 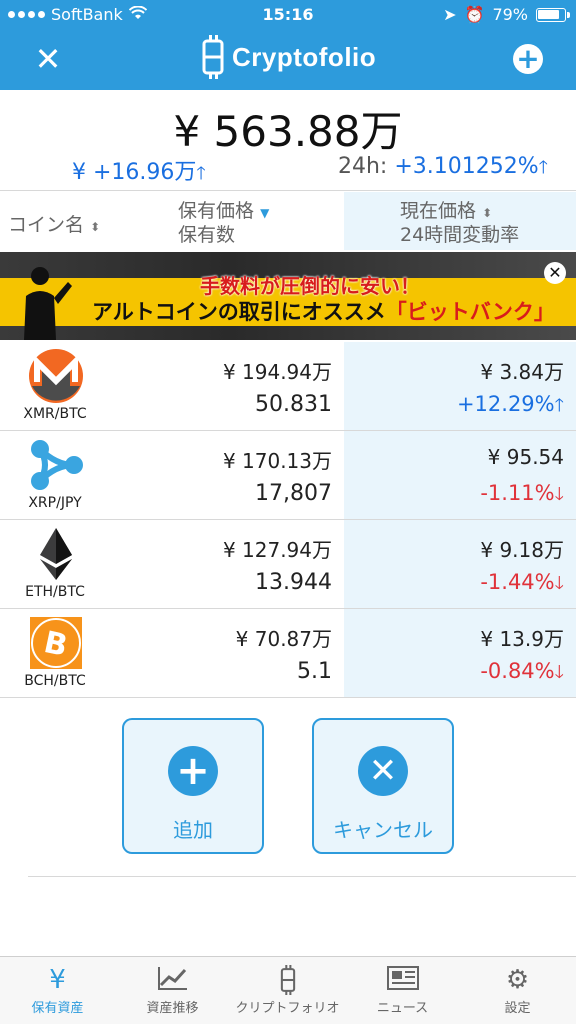 What do you see at coordinates (56, 554) in the screenshot?
I see `ethereum-icon` at bounding box center [56, 554].